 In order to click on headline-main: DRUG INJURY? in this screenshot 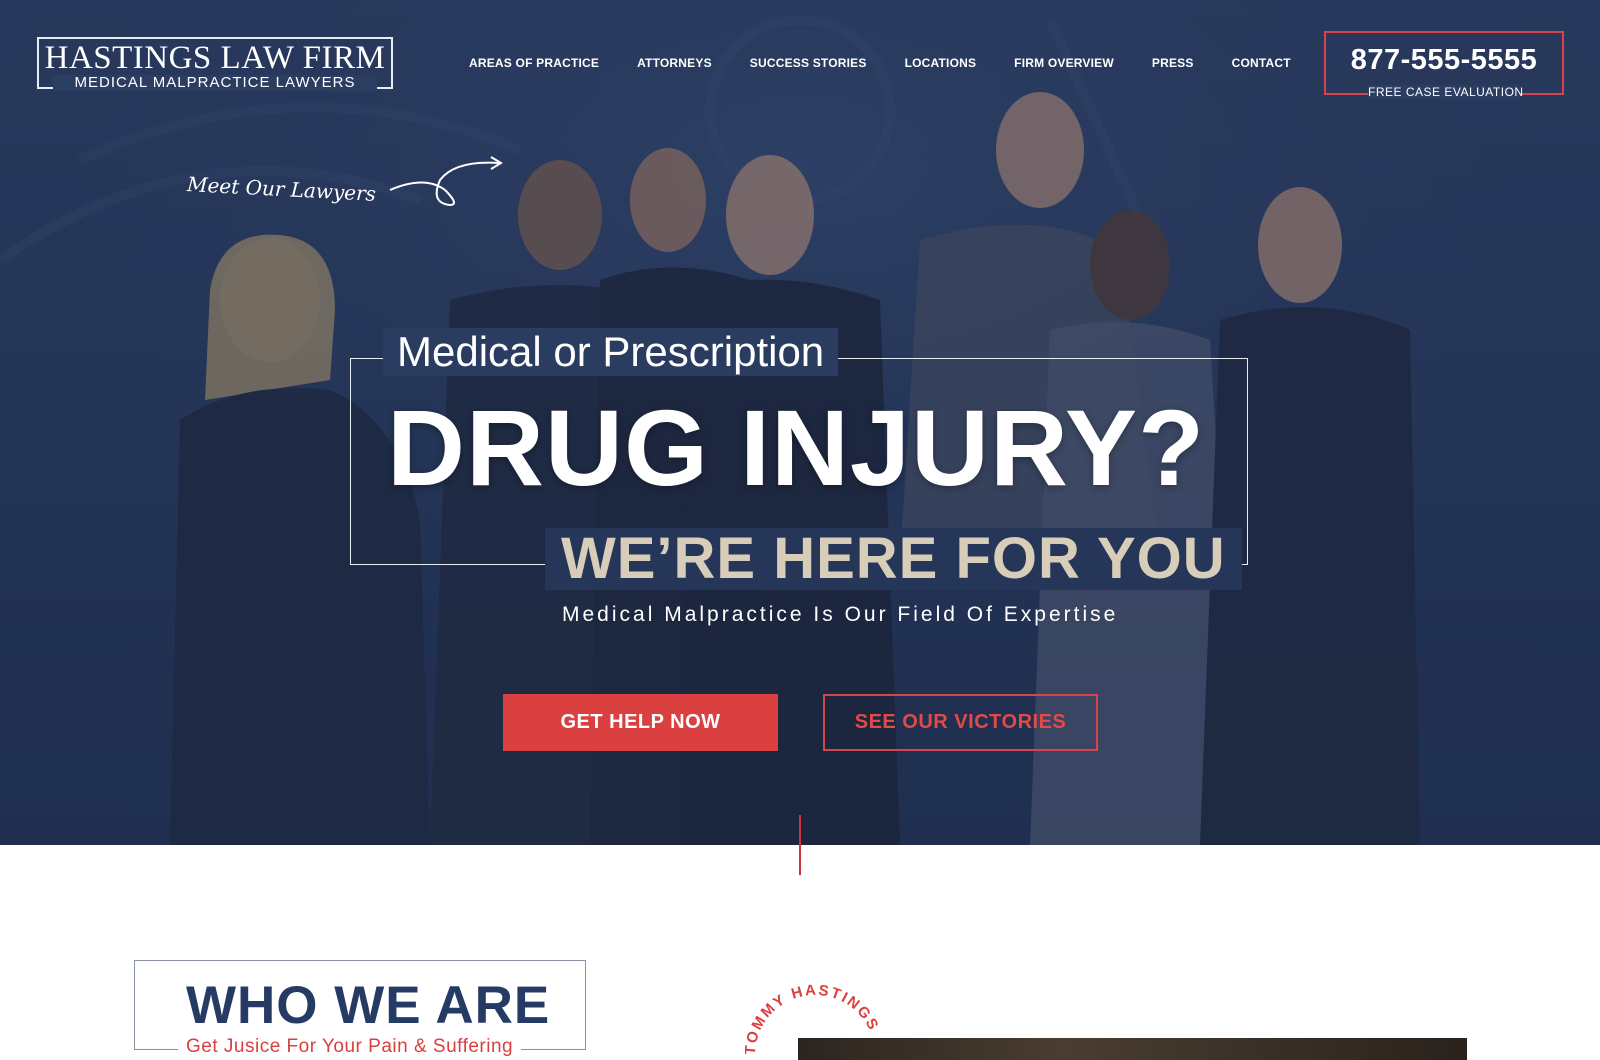, I will do `click(796, 447)`.